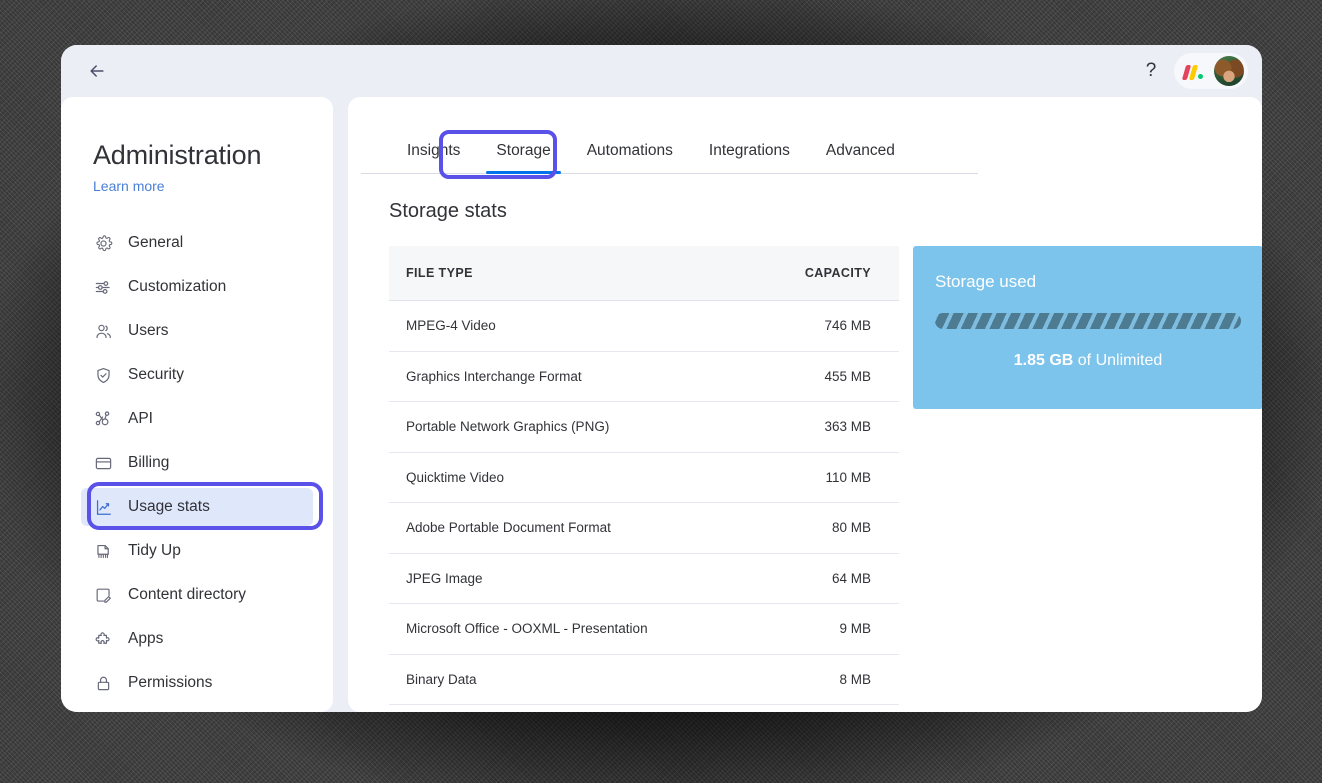 The width and height of the screenshot is (1322, 783). Describe the element at coordinates (140, 418) in the screenshot. I see `sidebar-item-label: API` at that location.